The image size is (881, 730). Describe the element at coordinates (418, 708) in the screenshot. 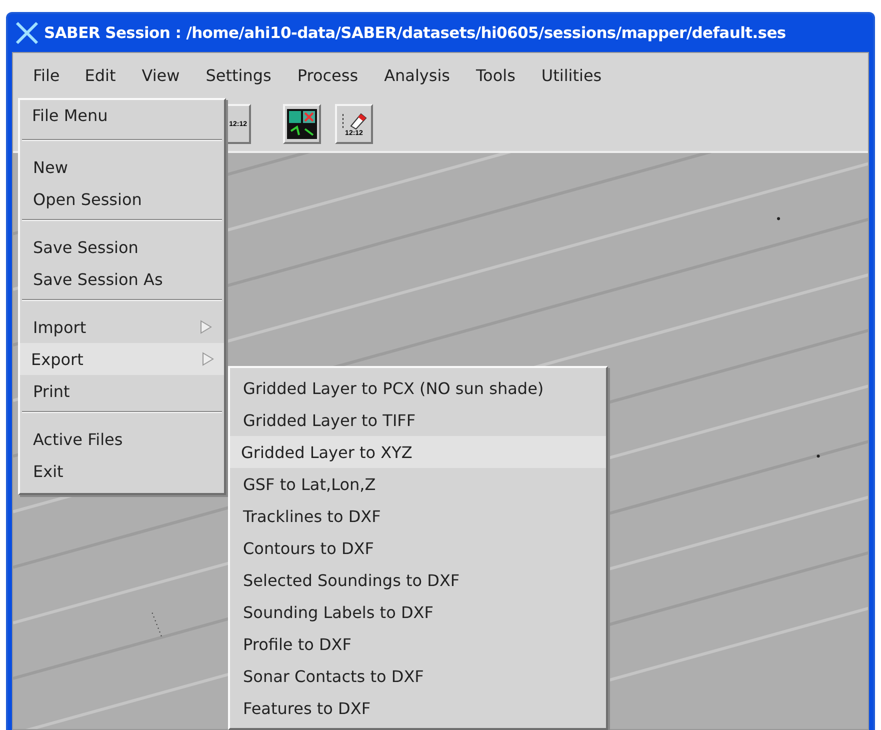

I see `menu-item: Features to DXF` at that location.